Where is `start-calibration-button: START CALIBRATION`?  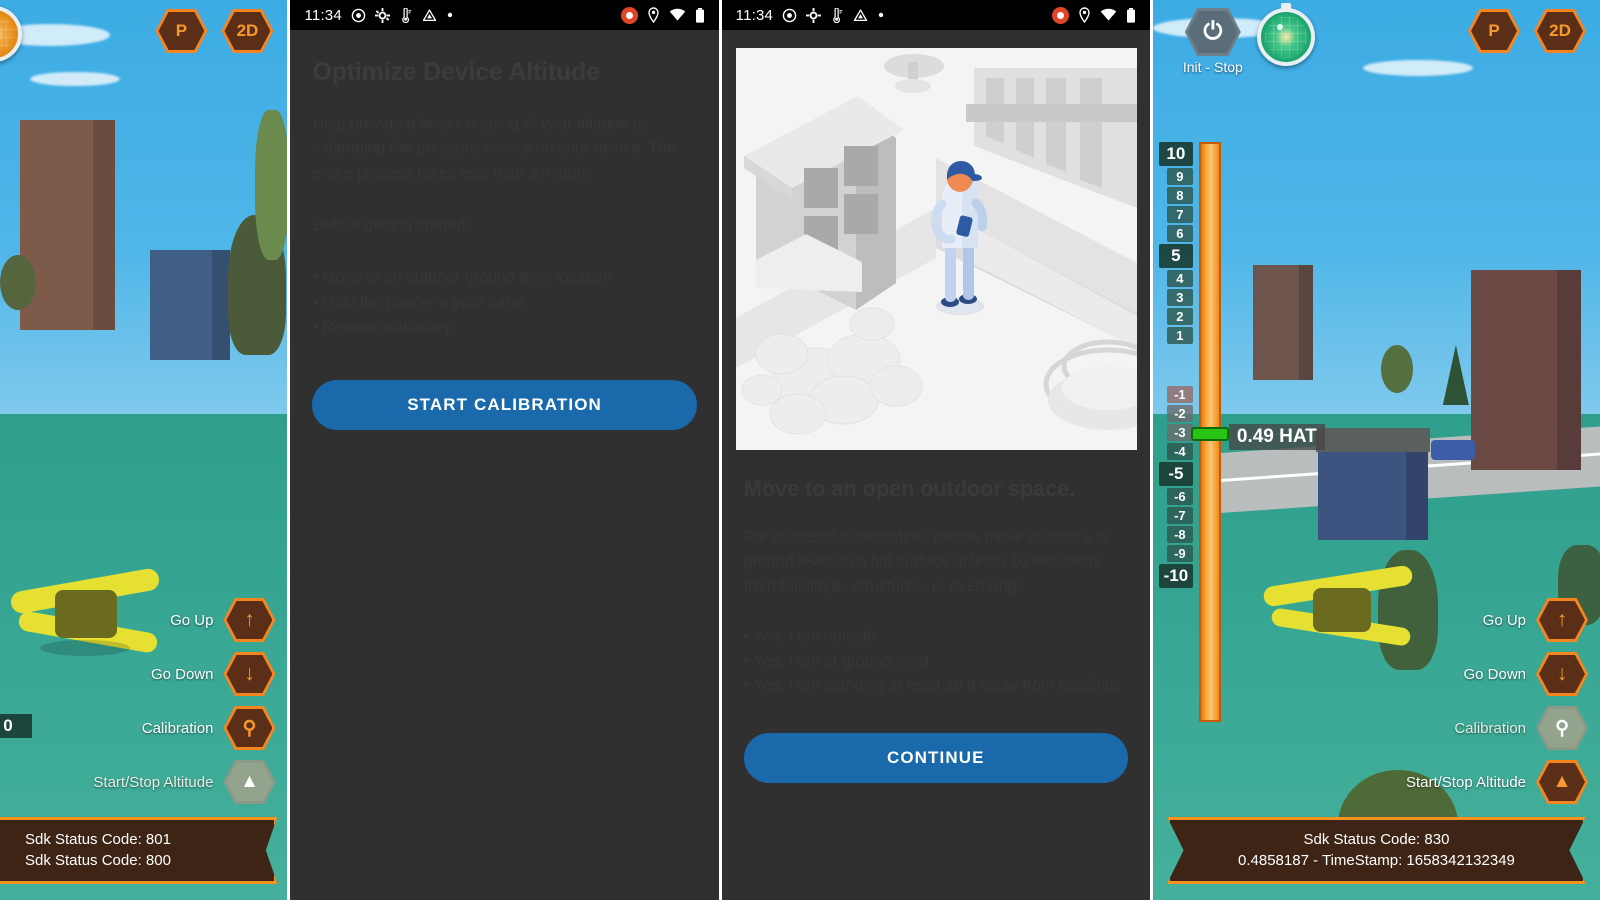 start-calibration-button: START CALIBRATION is located at coordinates (504, 405).